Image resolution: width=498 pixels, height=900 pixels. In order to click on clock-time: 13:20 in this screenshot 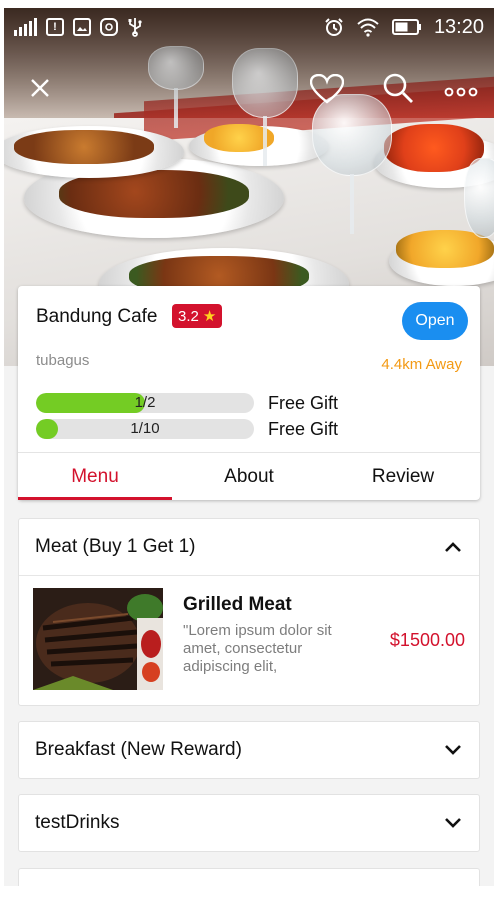, I will do `click(458, 26)`.